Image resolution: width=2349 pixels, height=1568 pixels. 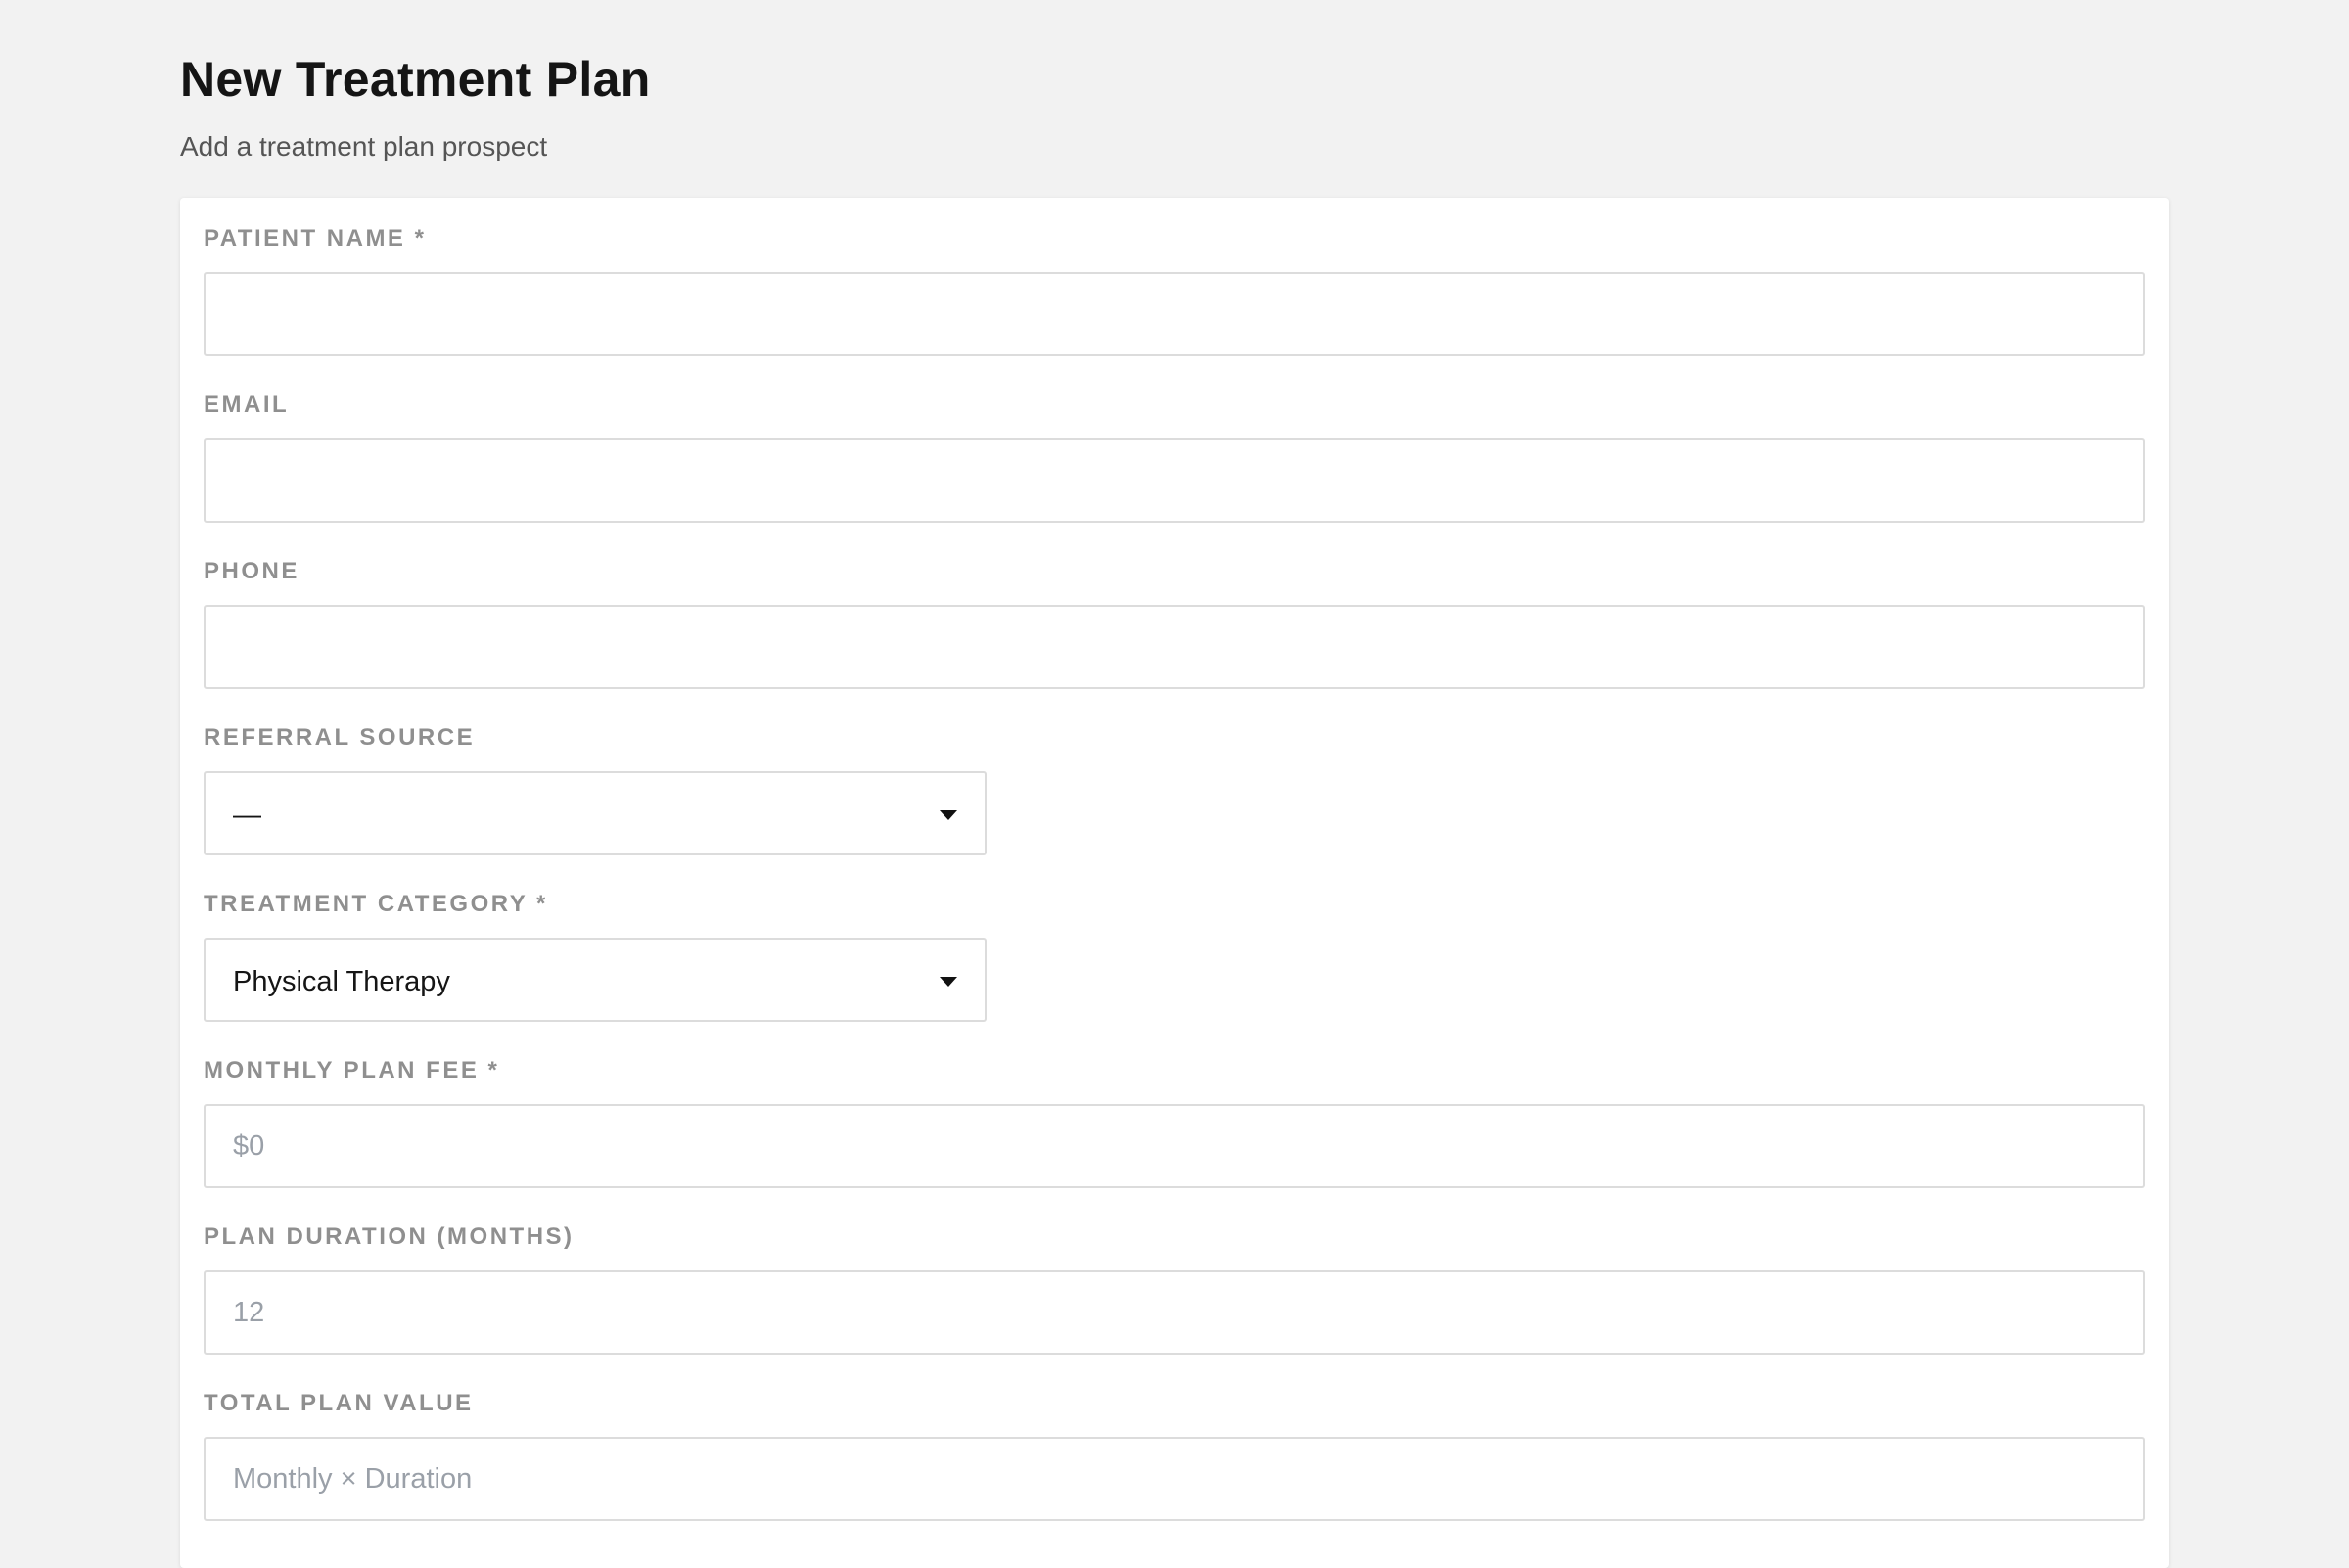 What do you see at coordinates (376, 904) in the screenshot?
I see `treatment-category-label: TREATMENT CATEGORY *` at bounding box center [376, 904].